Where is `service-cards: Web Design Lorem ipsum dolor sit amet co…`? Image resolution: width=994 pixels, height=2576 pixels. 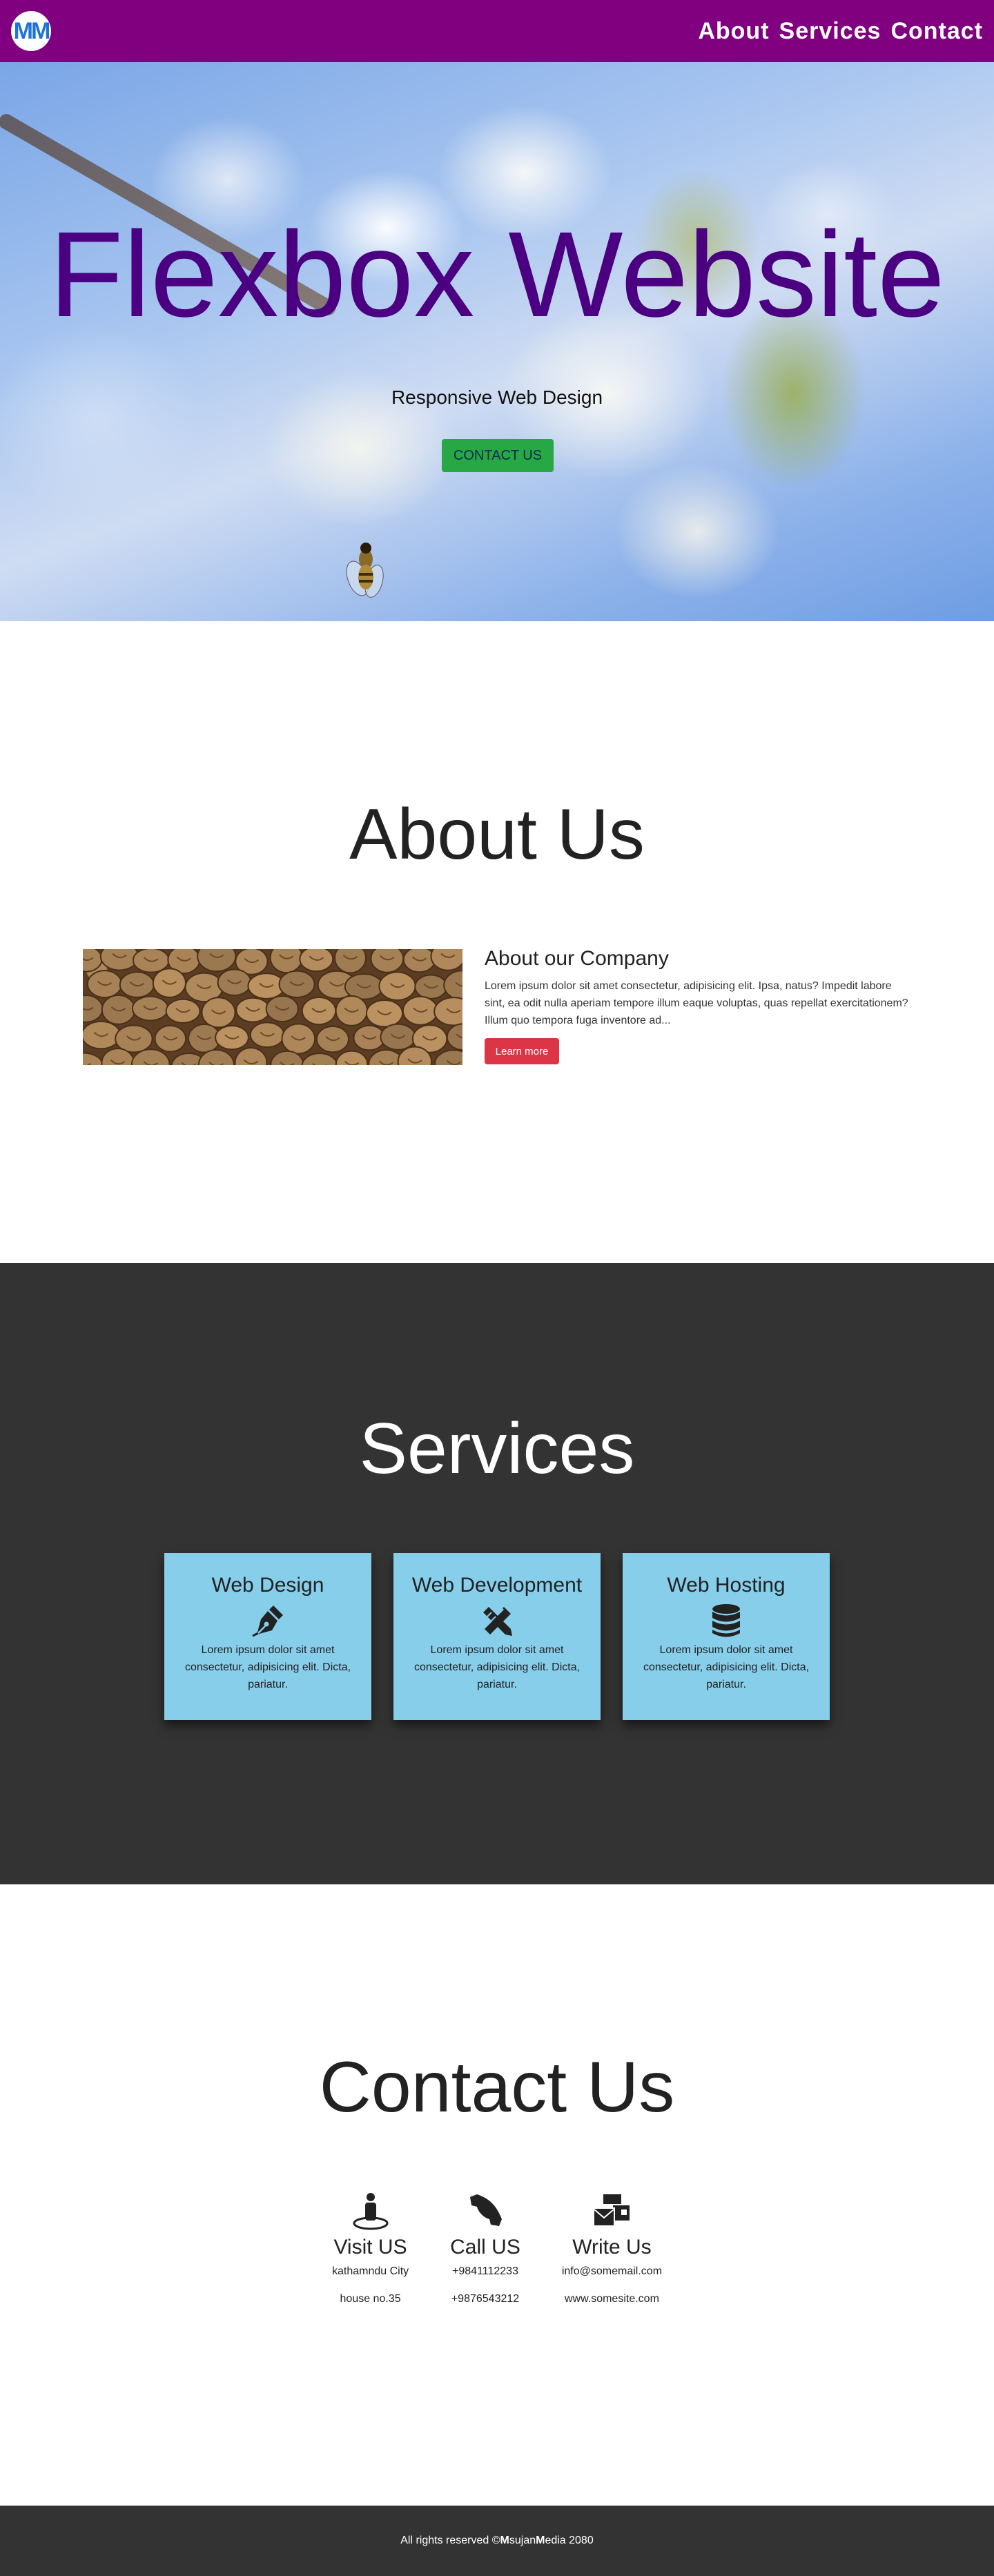 service-cards: Web Design Lorem ipsum dolor sit amet co… is located at coordinates (497, 1636).